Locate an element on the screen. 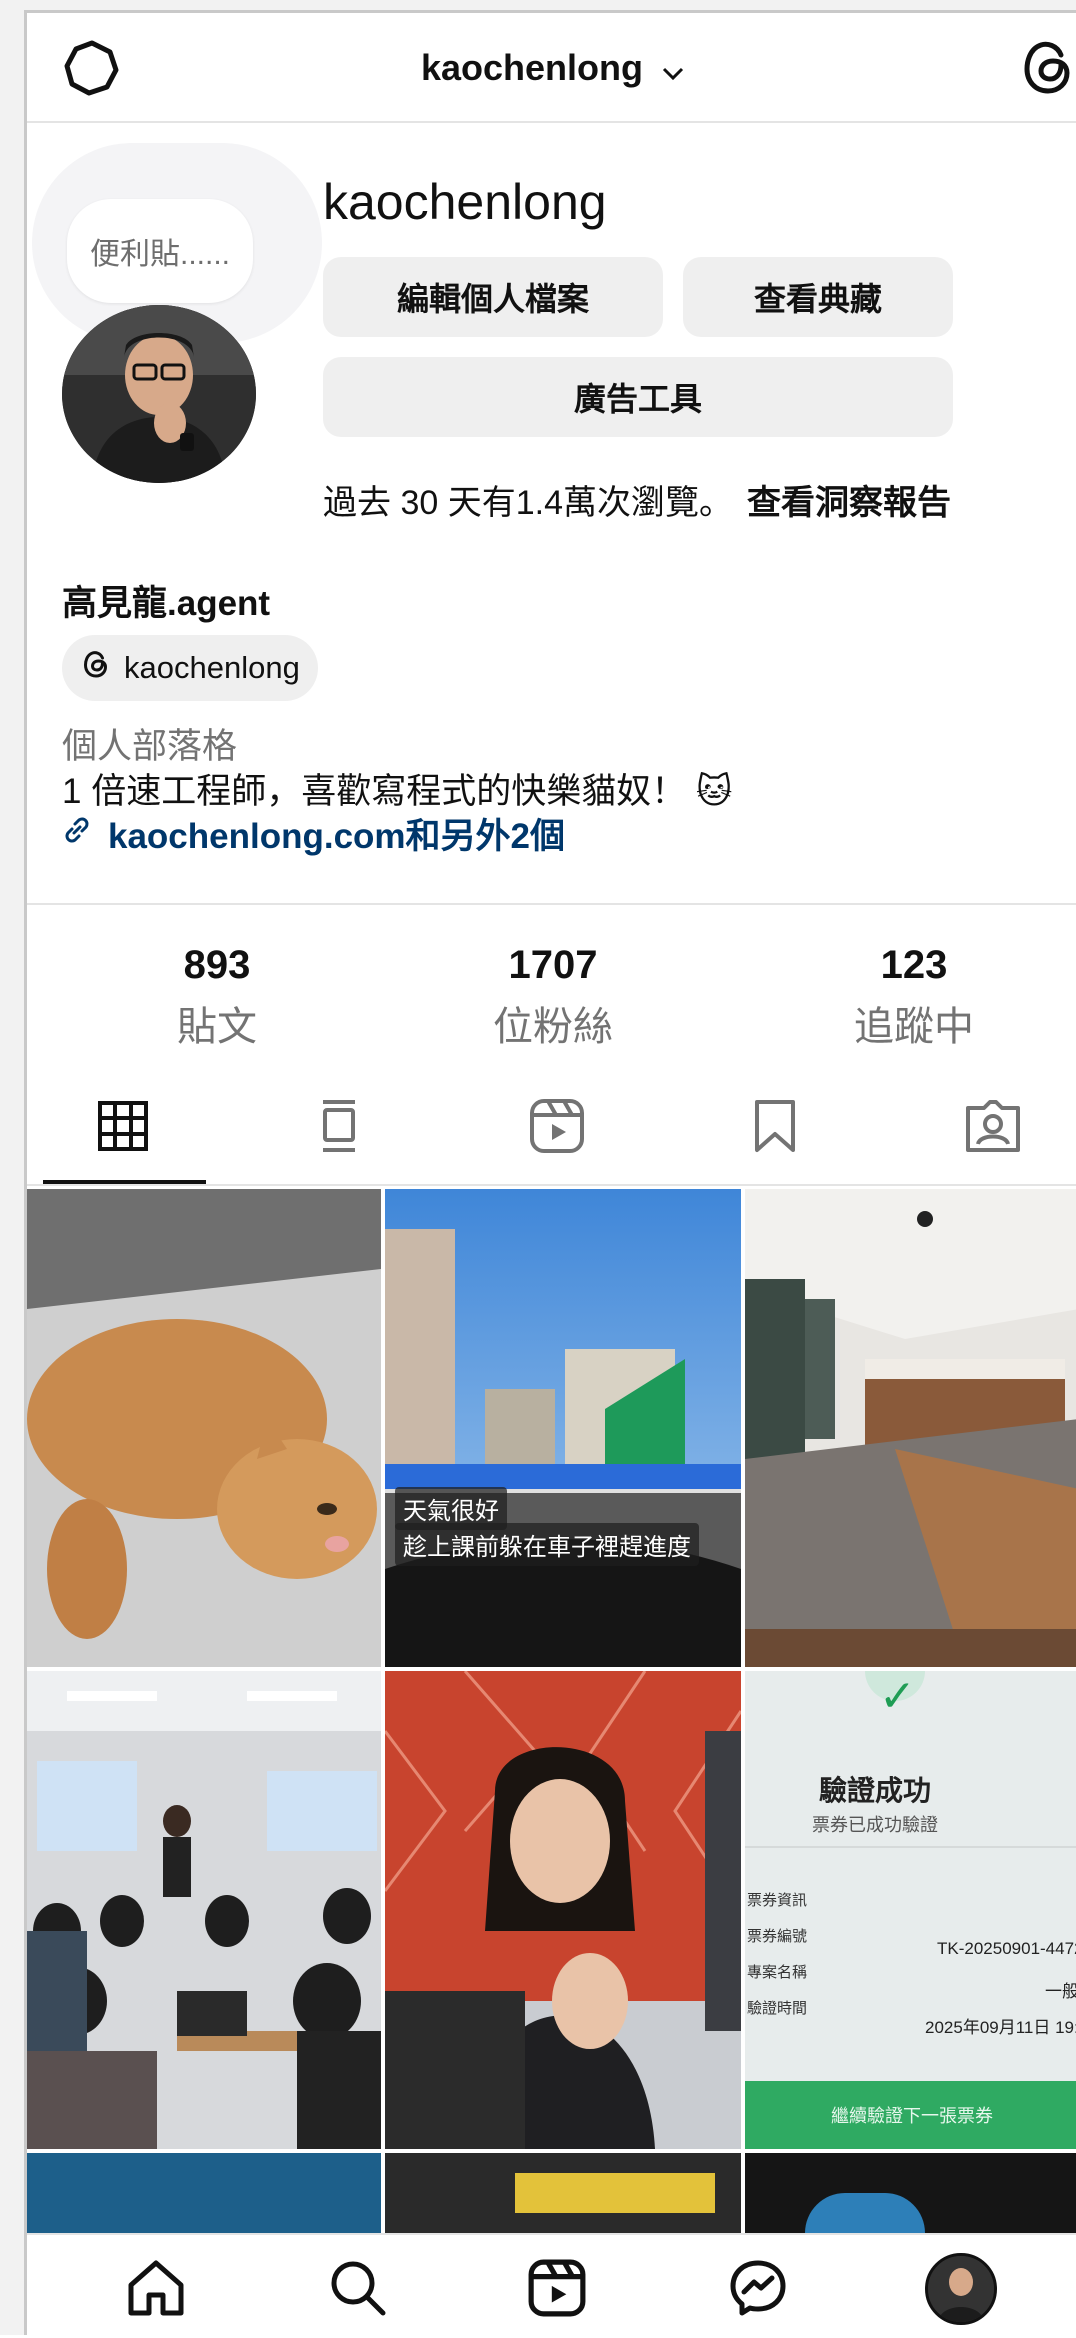 The height and width of the screenshot is (2338, 1076). profile-bio: 1 倍速工程師，喜歡寫程式的快樂貓奴！ 🐱 is located at coordinates (397, 791).